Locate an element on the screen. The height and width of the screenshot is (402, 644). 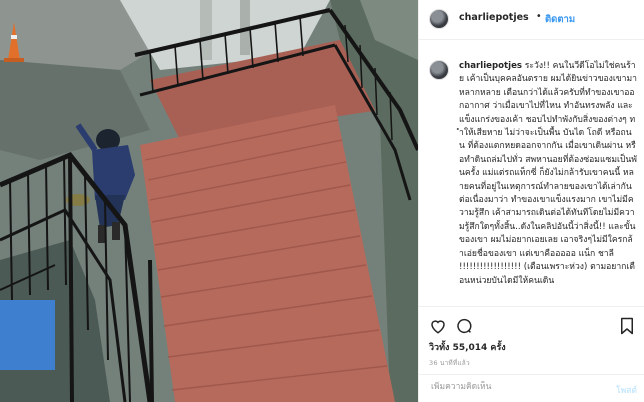
bookmark-icon is located at coordinates (627, 326).